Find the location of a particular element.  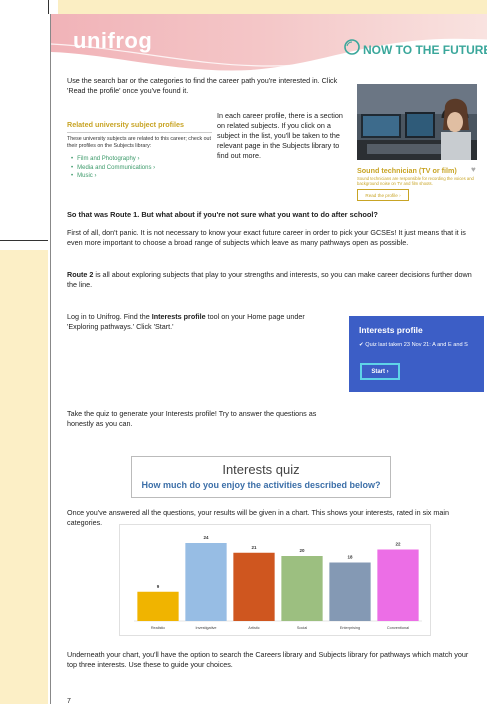

chart-category-label: Realistic is located at coordinates (158, 628).